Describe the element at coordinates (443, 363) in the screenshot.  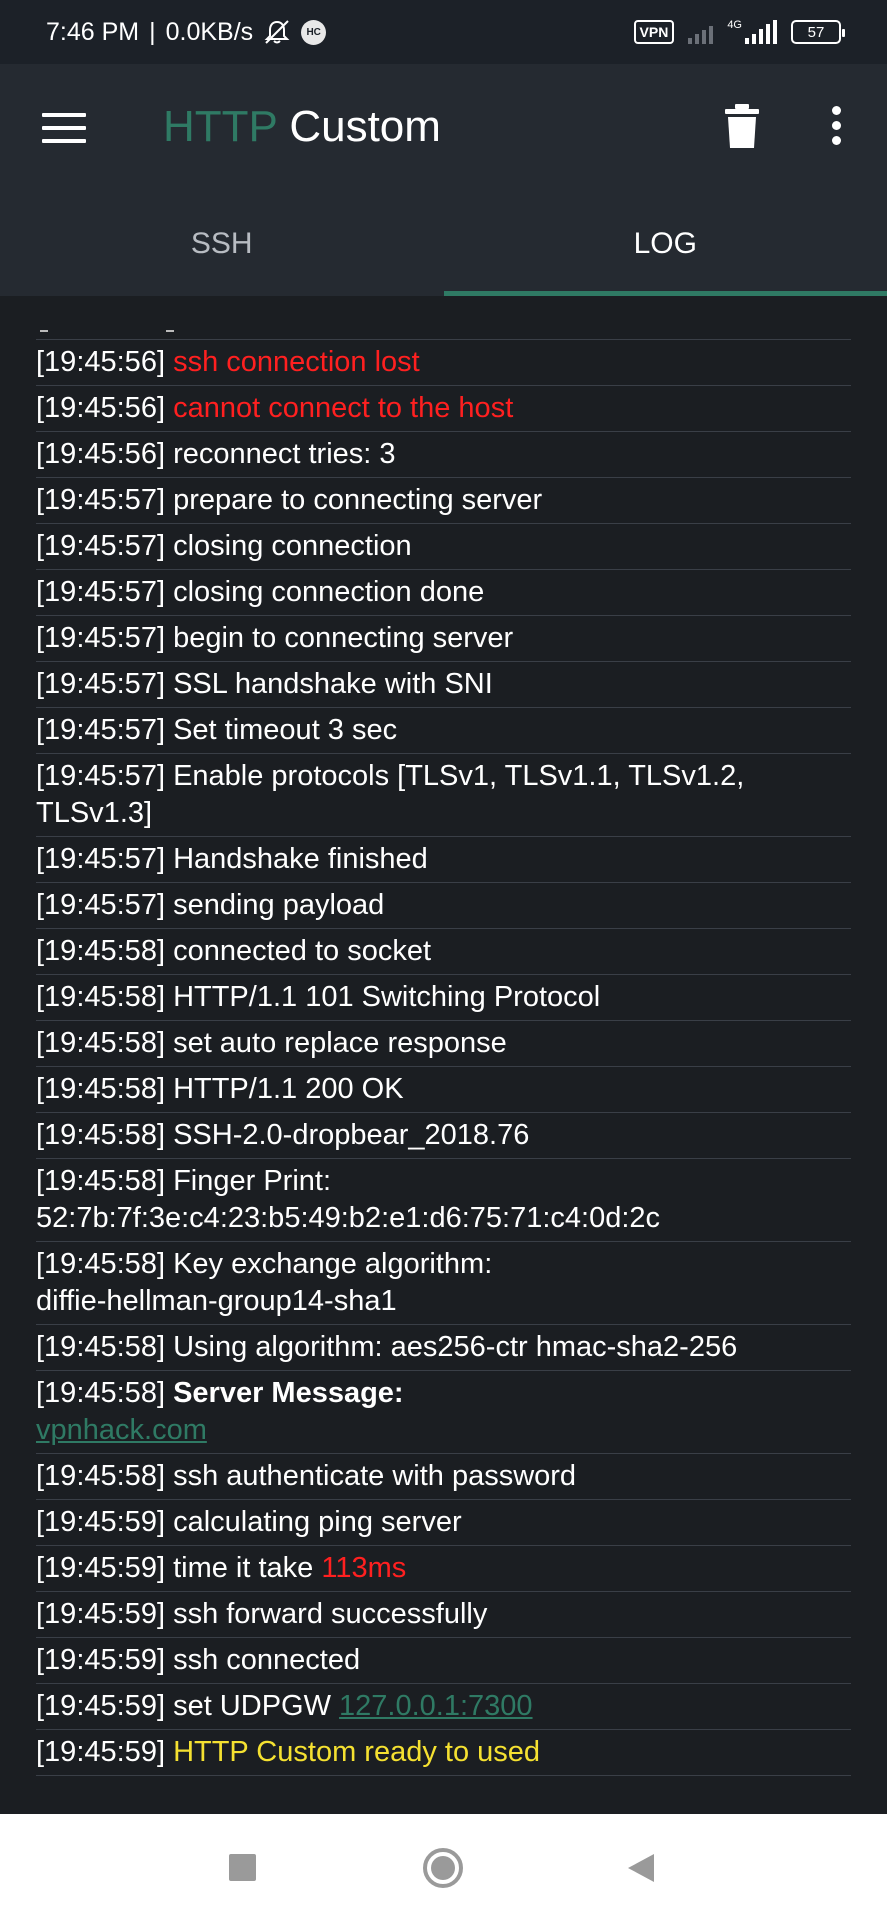
I see `log-entry: [19:45:56] ssh connection lost` at that location.